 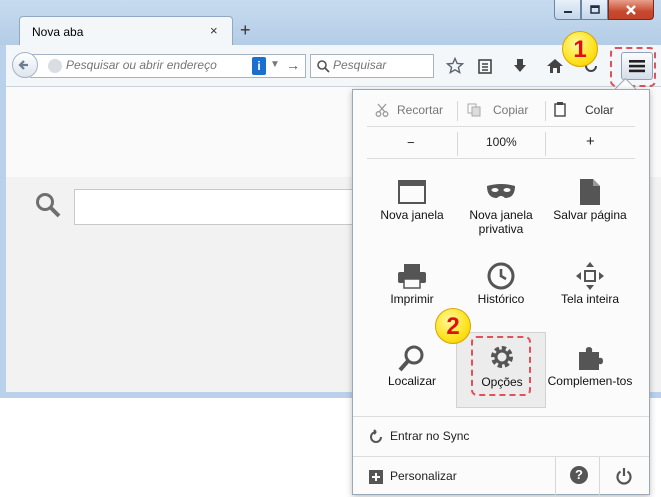 What do you see at coordinates (510, 110) in the screenshot?
I see `copy-button: Copiar` at bounding box center [510, 110].